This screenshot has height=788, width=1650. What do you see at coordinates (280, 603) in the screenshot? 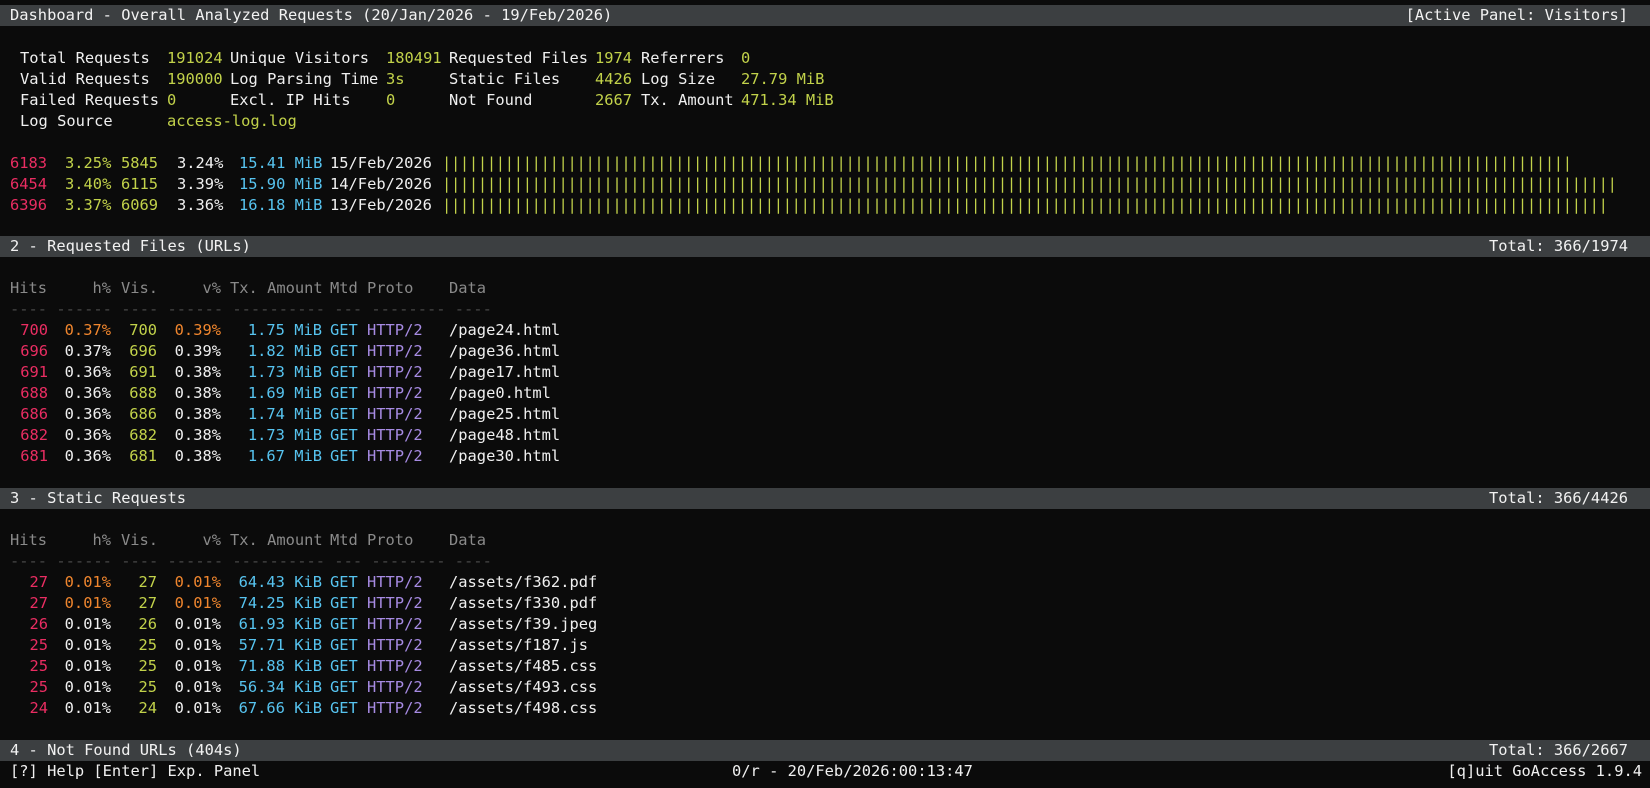
I see `row-tx-amount: 74.25 KiB` at bounding box center [280, 603].